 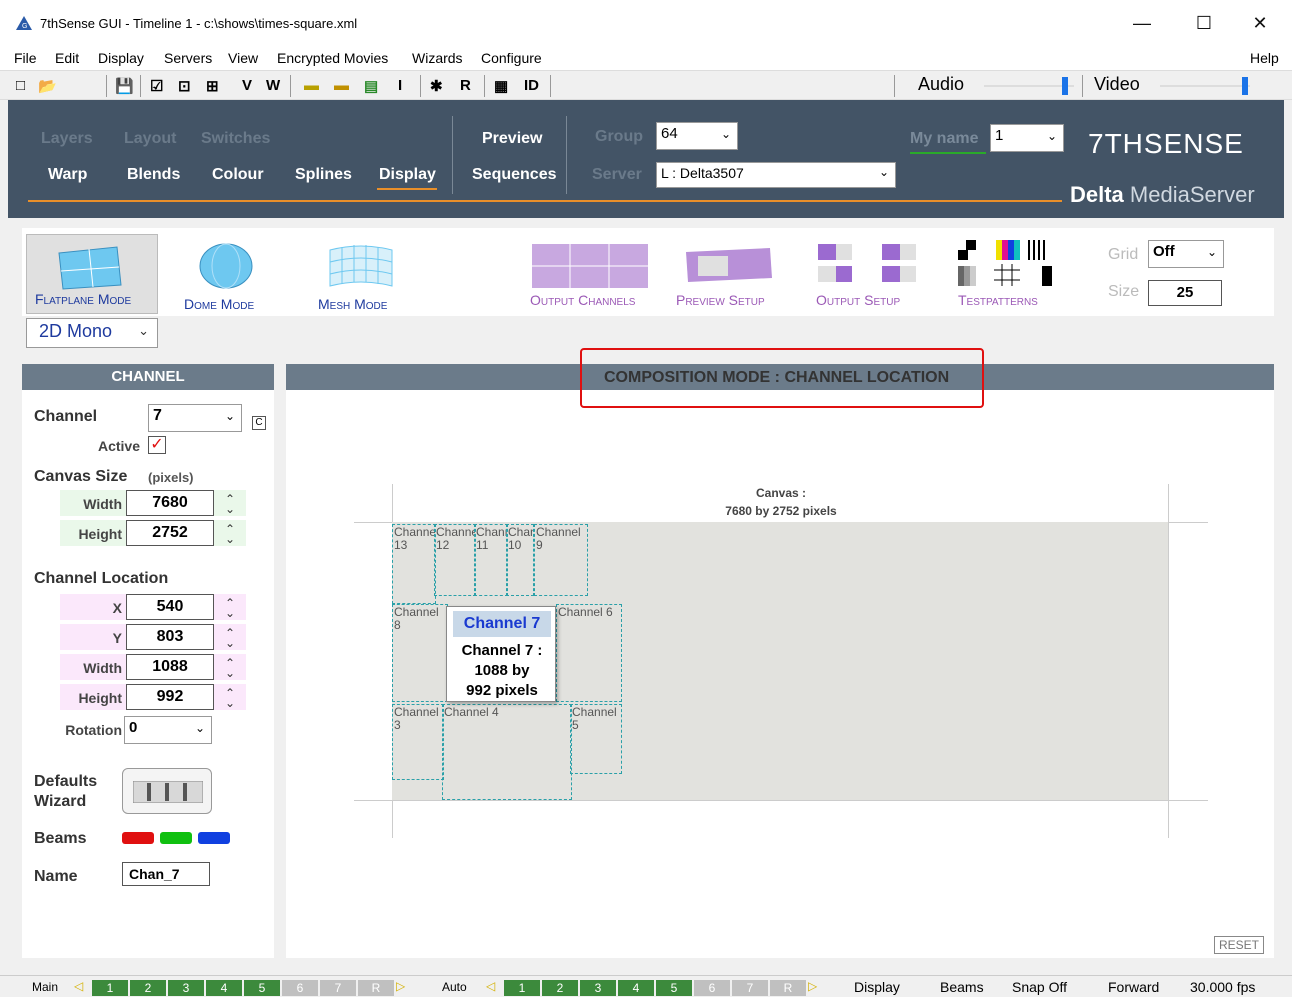 What do you see at coordinates (311, 85) in the screenshot?
I see `monitor-icon: ▬` at bounding box center [311, 85].